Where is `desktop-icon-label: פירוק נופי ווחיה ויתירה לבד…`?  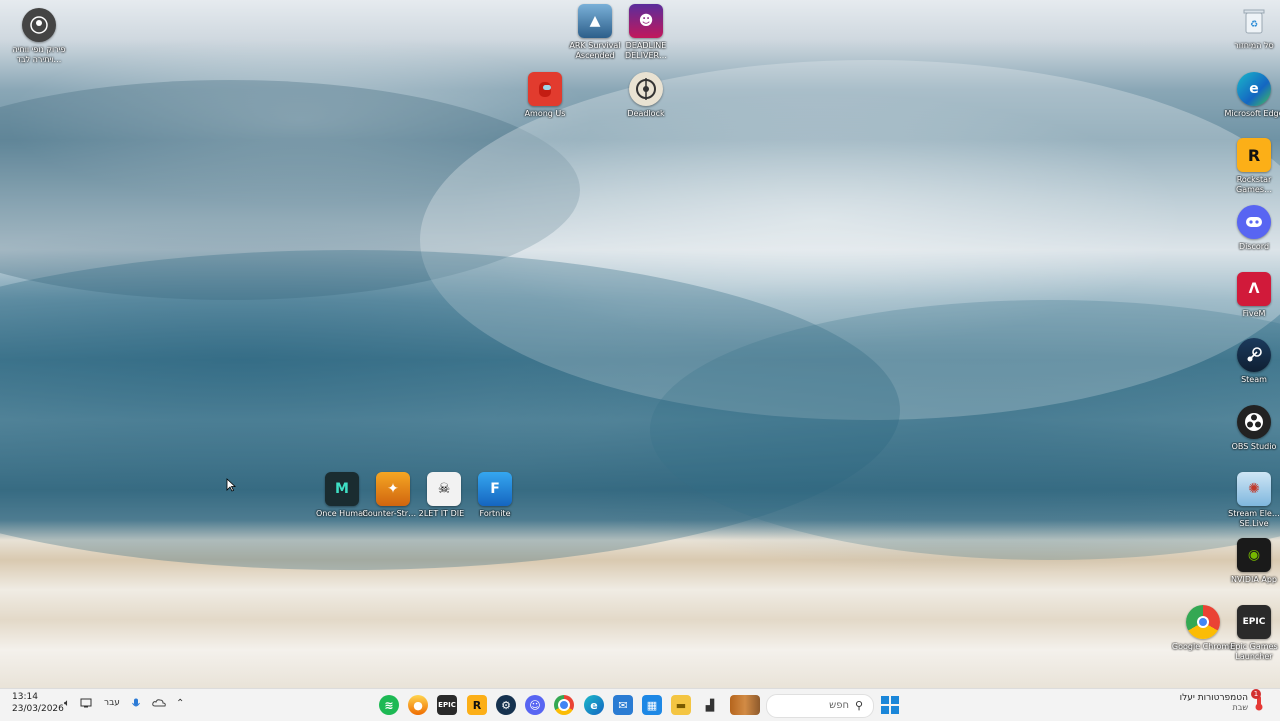
desktop-icon-label: פירוק נופי ווחיה ויתירה לבד… is located at coordinates (39, 54).